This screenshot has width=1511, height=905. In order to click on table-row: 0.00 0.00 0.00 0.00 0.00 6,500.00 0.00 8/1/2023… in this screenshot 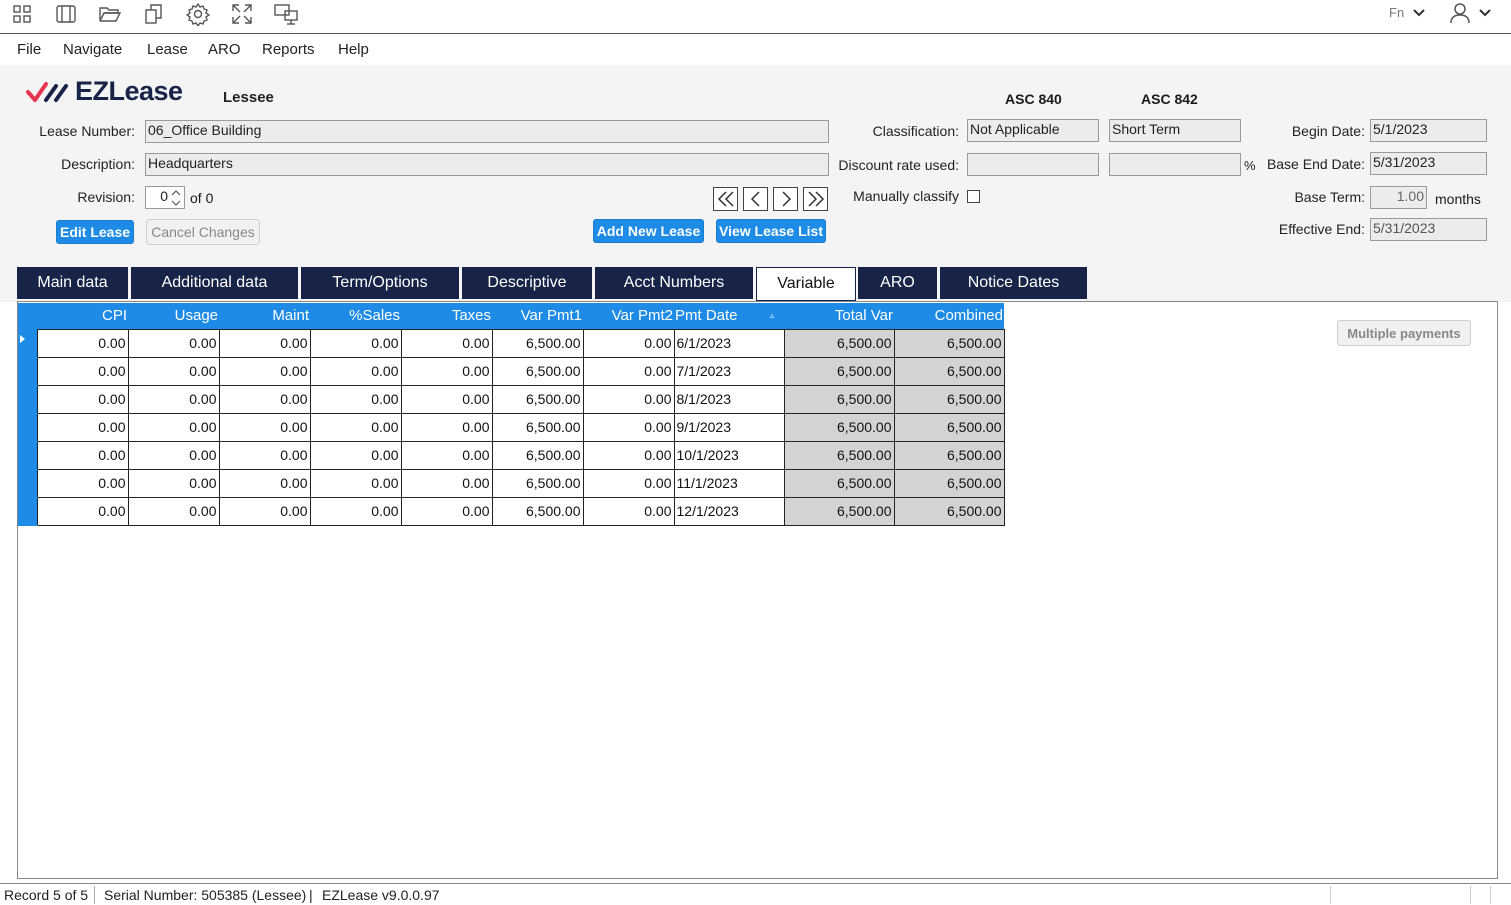, I will do `click(511, 399)`.